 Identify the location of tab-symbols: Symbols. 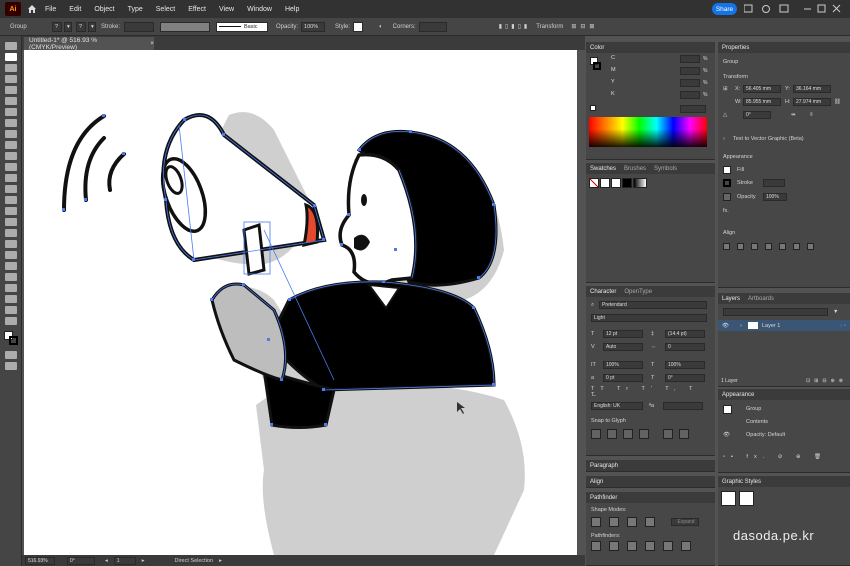
(665, 169).